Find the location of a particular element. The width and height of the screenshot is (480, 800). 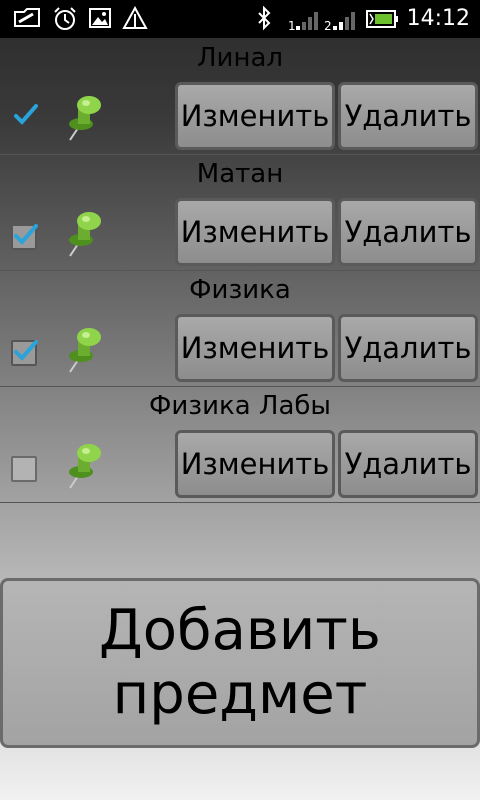

signal-1-icon: 1 is located at coordinates (306, 21).